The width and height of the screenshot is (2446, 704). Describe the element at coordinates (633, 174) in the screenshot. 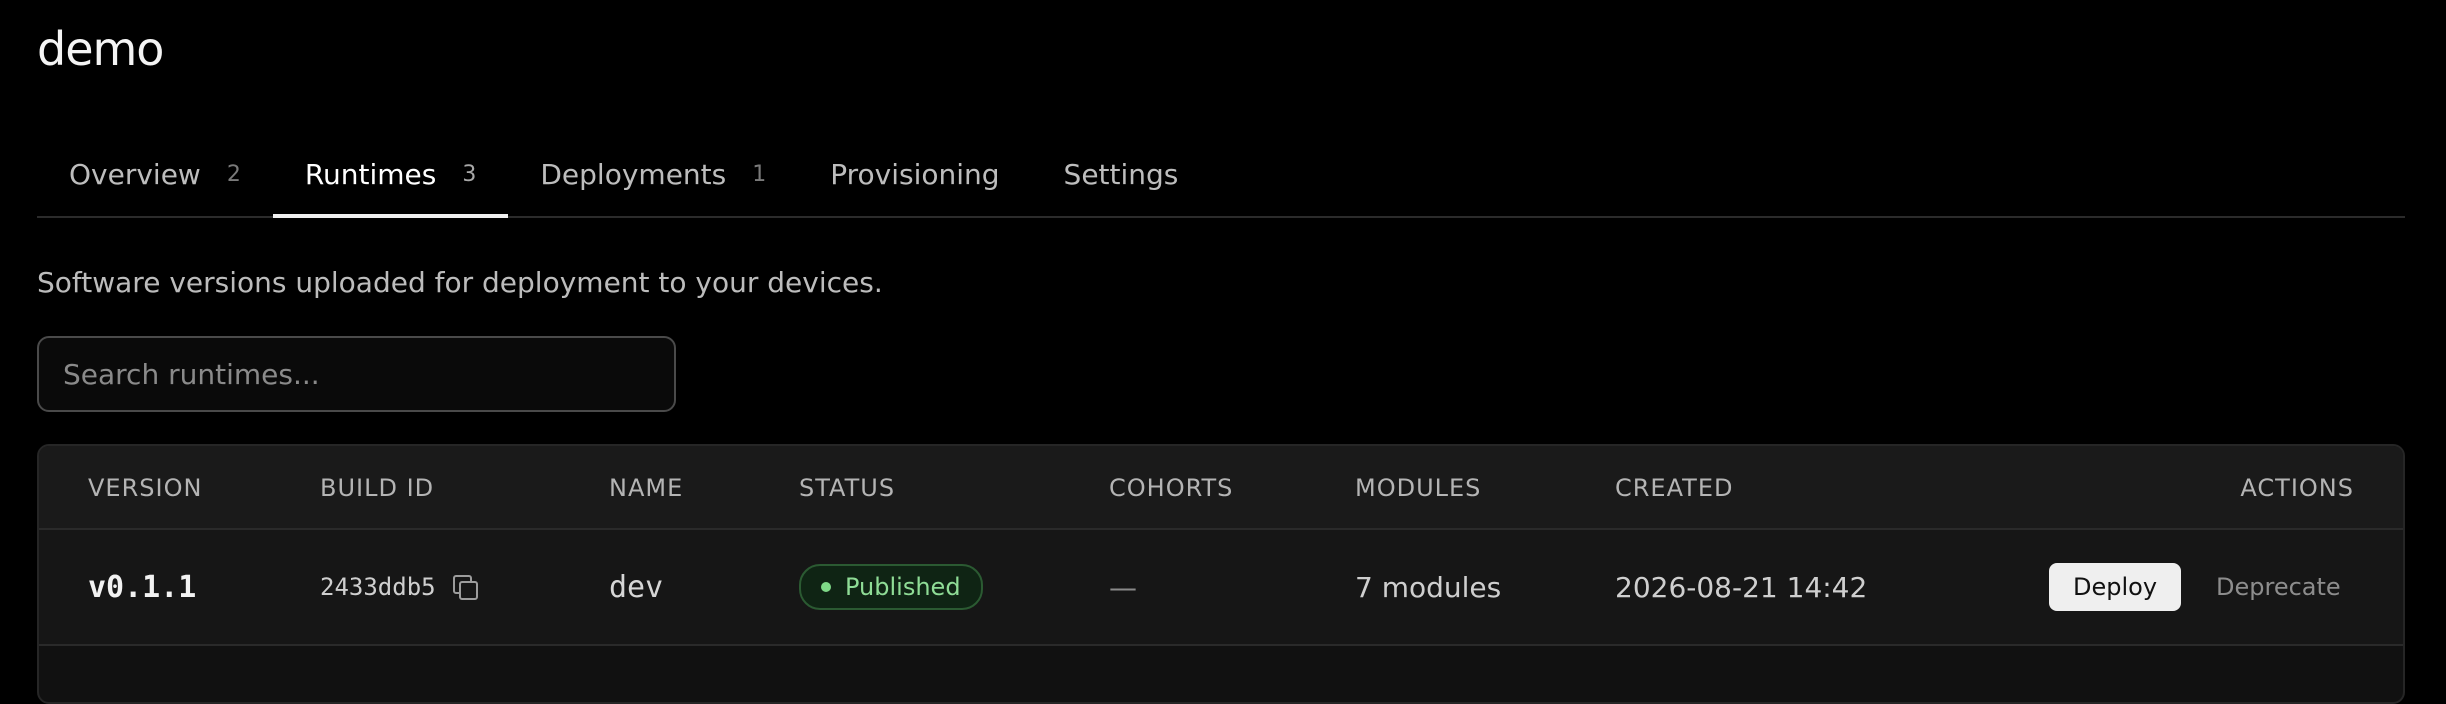

I see `tab-label: Deployments` at that location.